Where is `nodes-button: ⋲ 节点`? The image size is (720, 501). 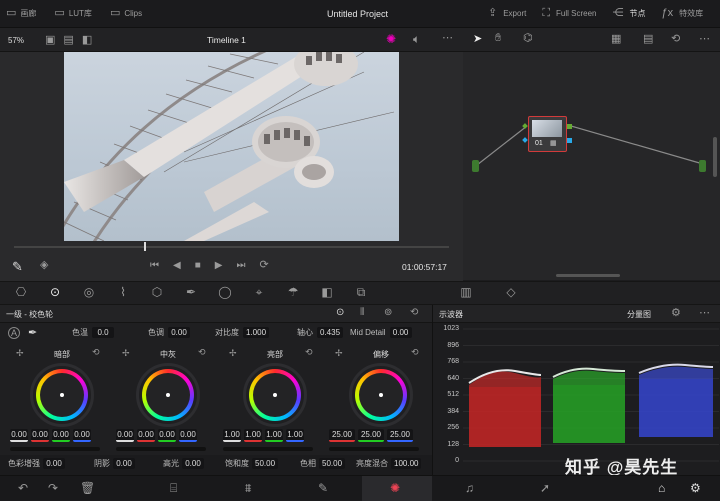
nodes-button: ⋲ 节点 is located at coordinates (629, 13).